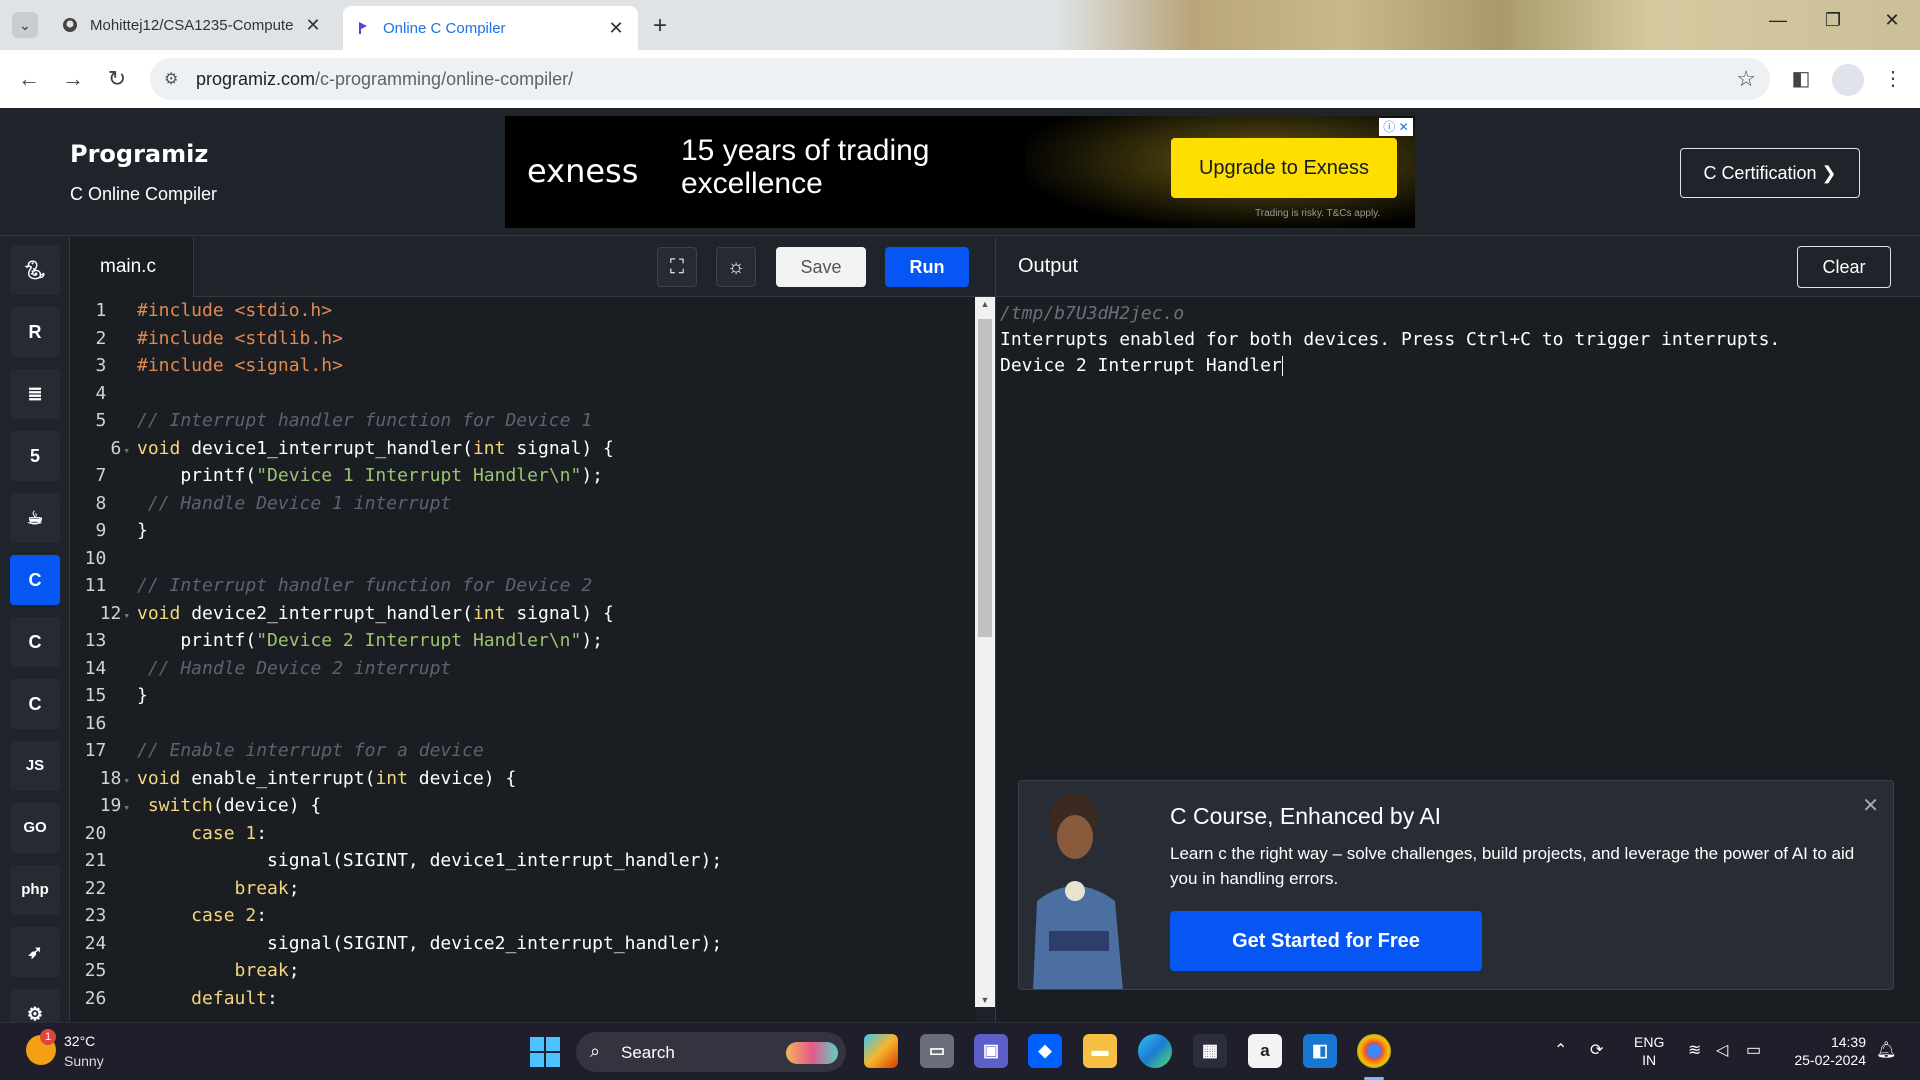 The height and width of the screenshot is (1080, 1920). What do you see at coordinates (660, 26) in the screenshot?
I see `new-tab-icon: +` at bounding box center [660, 26].